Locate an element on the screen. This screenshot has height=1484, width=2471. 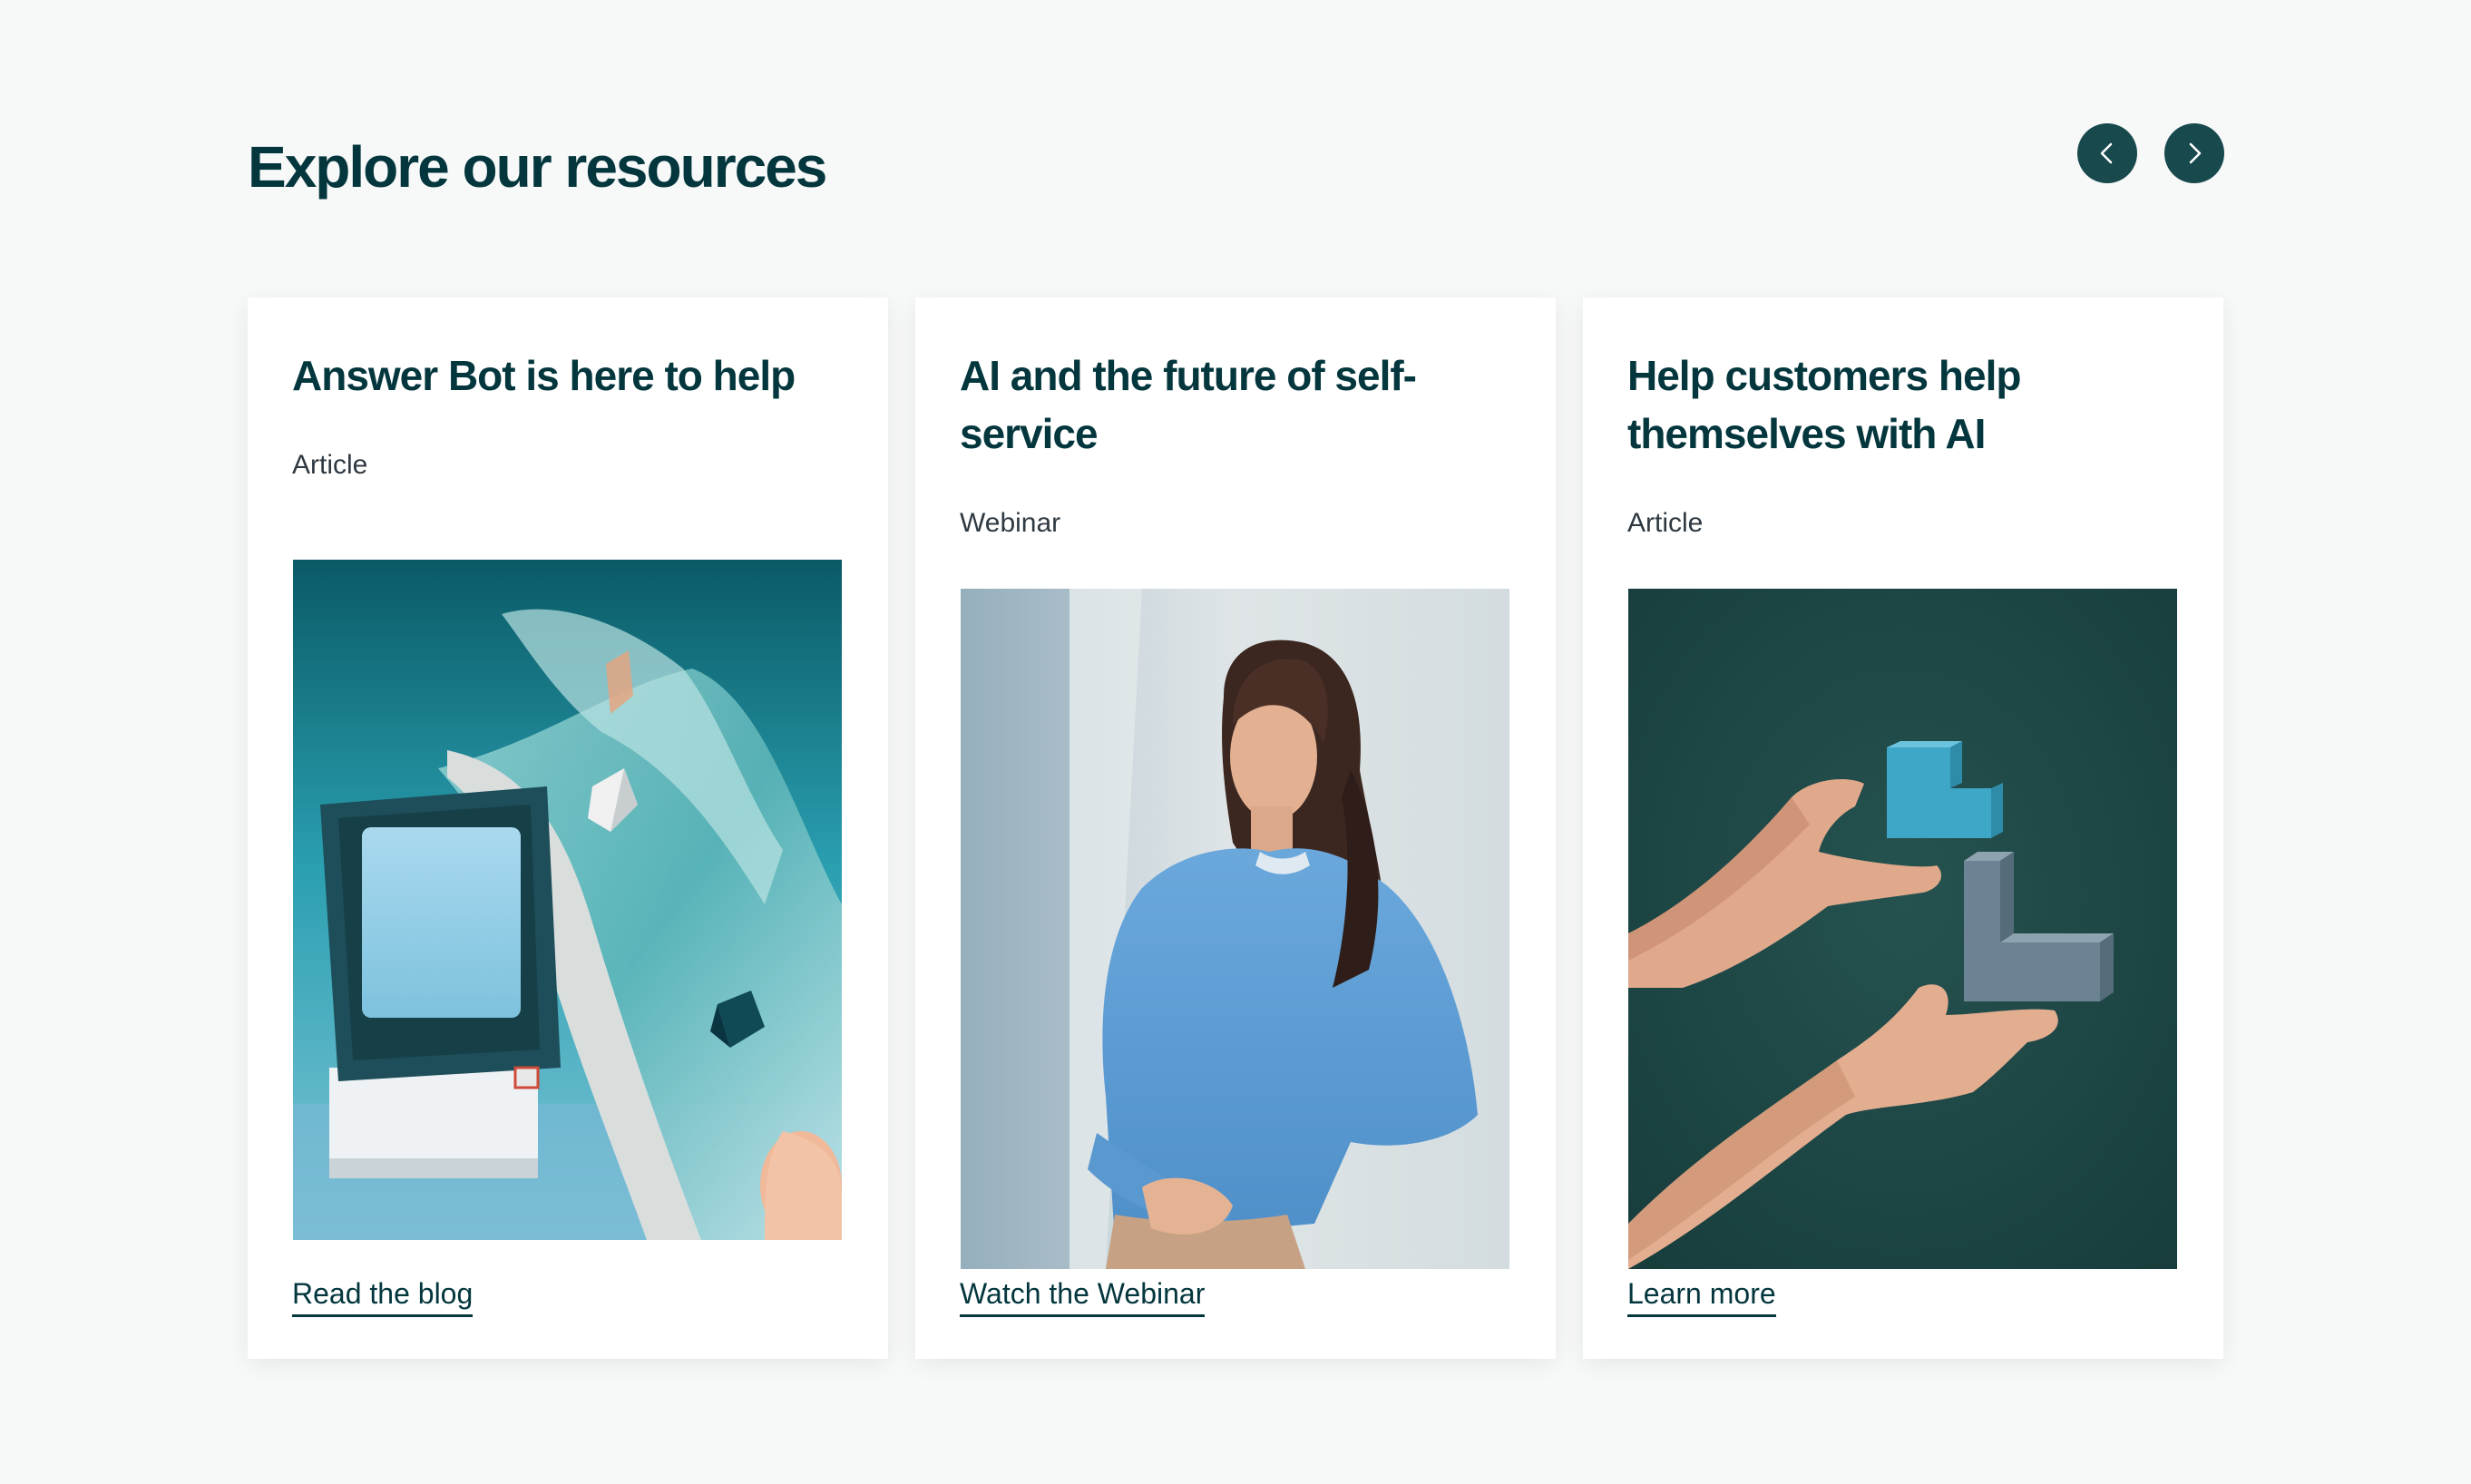
learn-more-link: Learn more is located at coordinates (1701, 1296).